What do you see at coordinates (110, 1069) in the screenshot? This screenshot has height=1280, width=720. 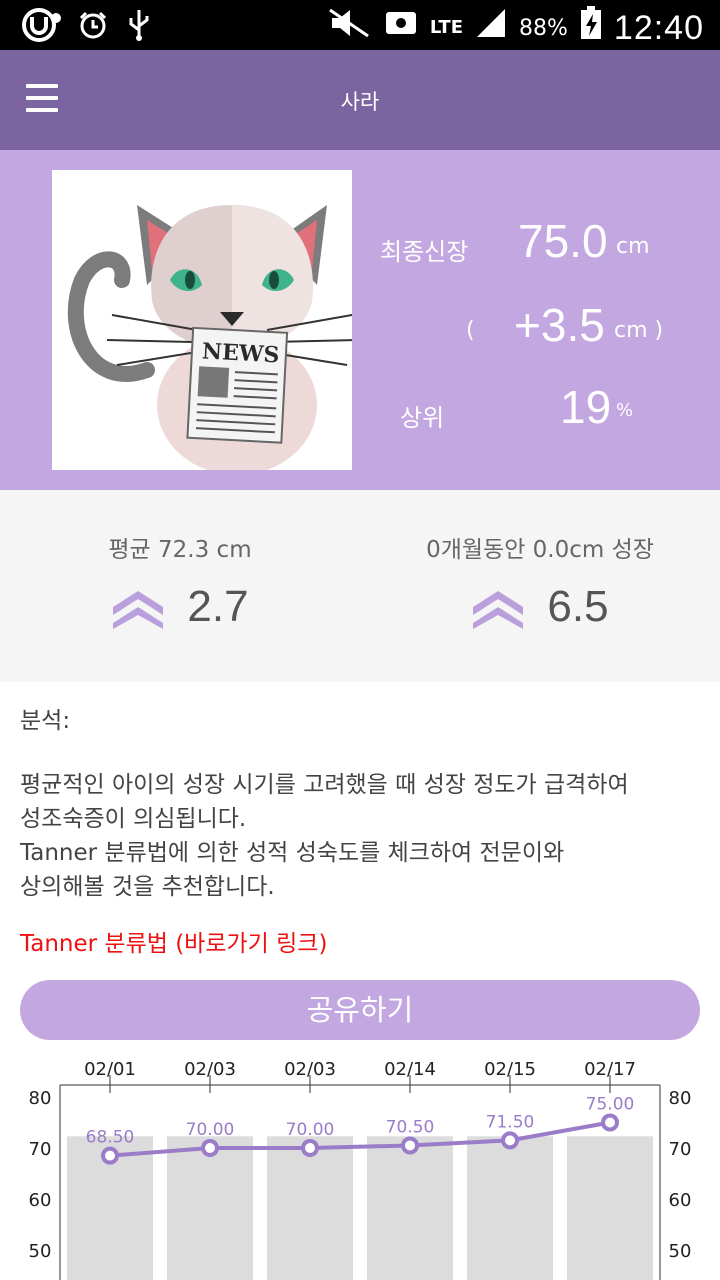 I see `x-tick-label: 02/01` at bounding box center [110, 1069].